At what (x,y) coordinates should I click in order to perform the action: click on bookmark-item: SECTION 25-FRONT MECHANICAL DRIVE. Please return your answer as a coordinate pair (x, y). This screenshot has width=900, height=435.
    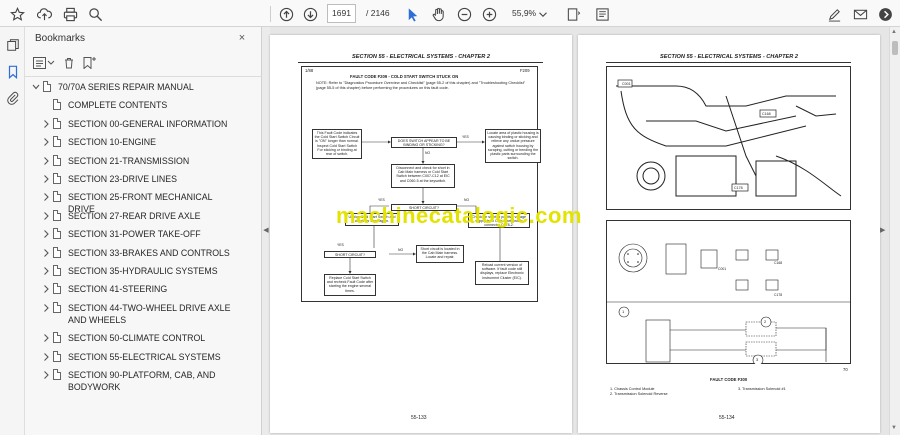
    Looking at the image, I should click on (143, 202).